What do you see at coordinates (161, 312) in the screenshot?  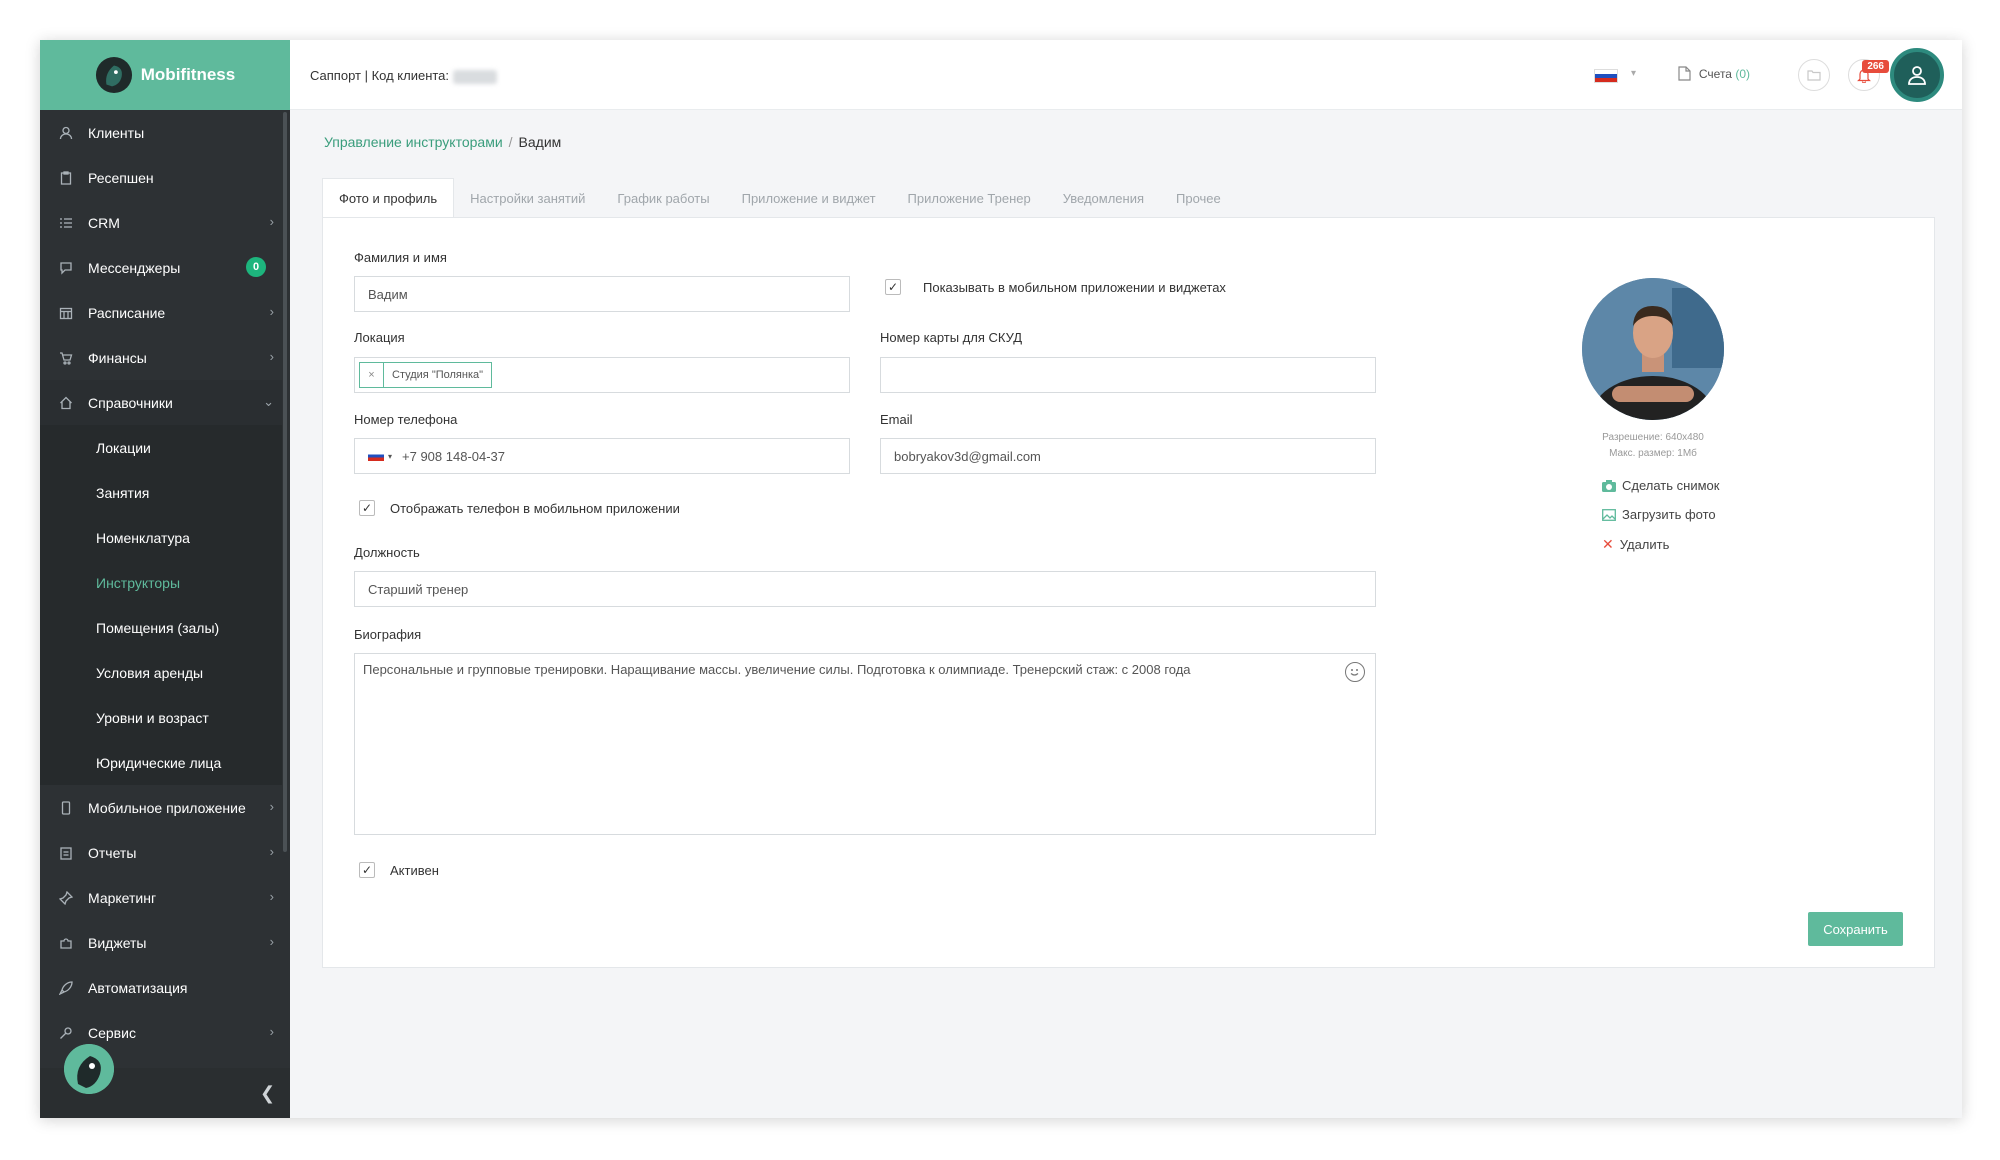 I see `sidebar-item-schedule: Расписание ›` at bounding box center [161, 312].